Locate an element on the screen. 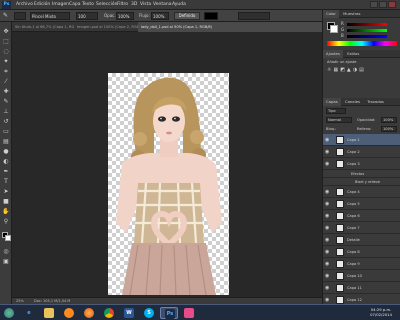 This screenshot has width=400, height=320. channel-b-slider is located at coordinates (367, 36).